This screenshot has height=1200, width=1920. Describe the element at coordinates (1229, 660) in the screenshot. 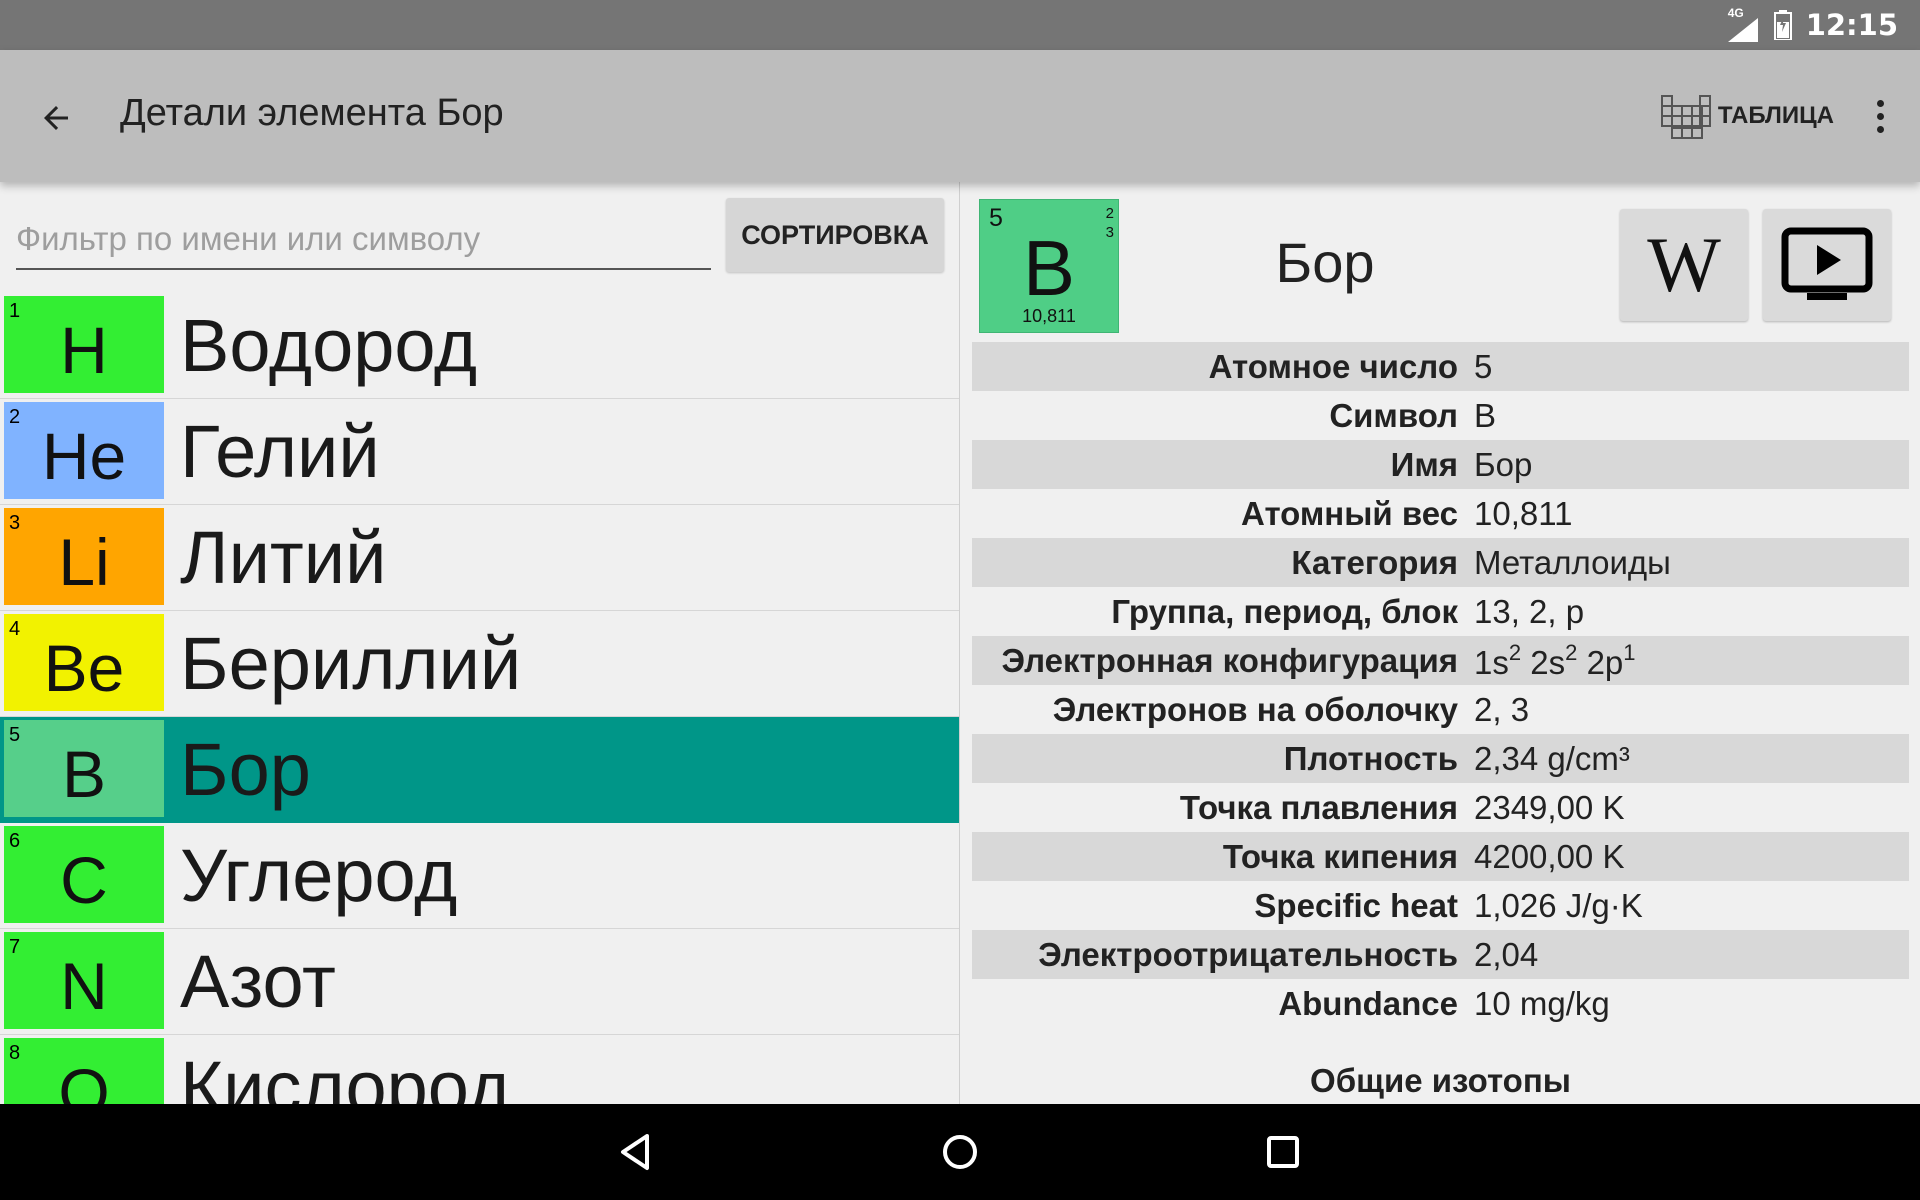

I see `property-label: Электронная конфигурация` at that location.